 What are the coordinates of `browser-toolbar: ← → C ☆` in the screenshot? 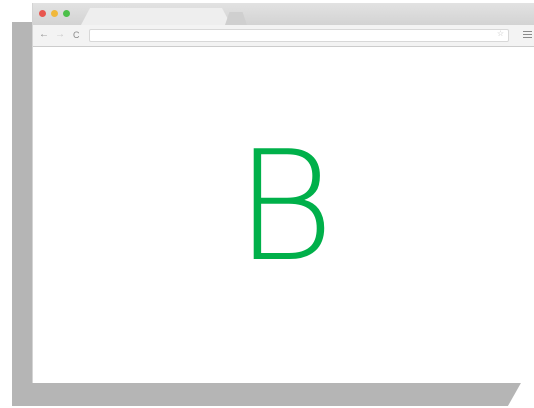 It's located at (283, 36).